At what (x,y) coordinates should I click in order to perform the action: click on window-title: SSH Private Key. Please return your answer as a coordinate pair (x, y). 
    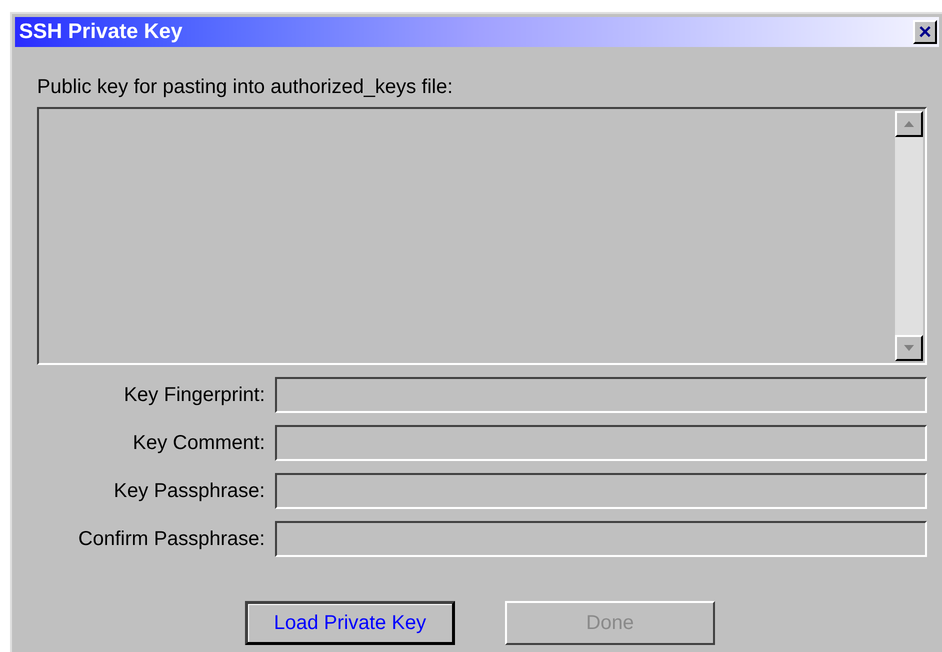
    Looking at the image, I should click on (100, 32).